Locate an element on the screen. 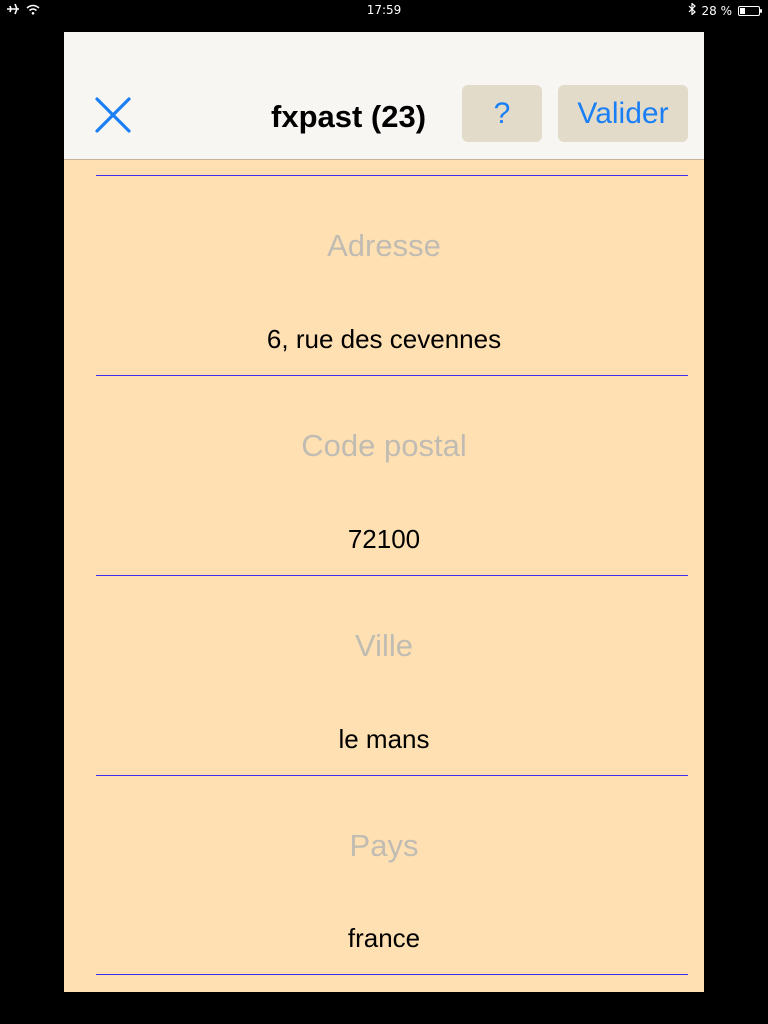  battery-percentage: 28 % is located at coordinates (717, 10).